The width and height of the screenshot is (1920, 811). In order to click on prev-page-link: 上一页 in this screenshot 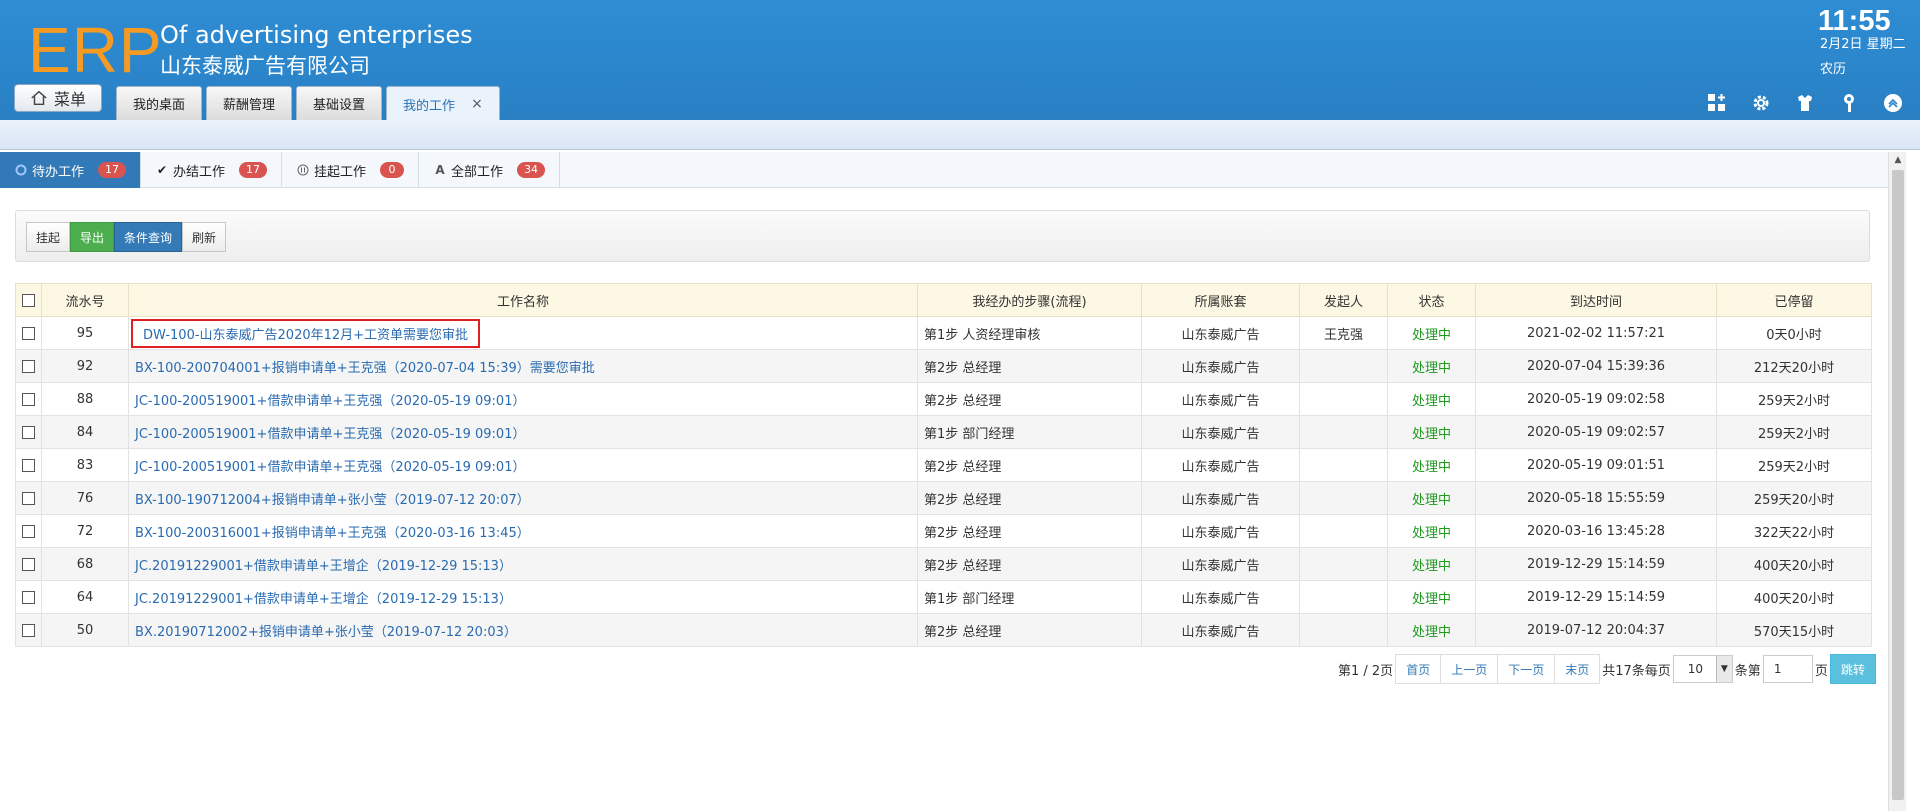, I will do `click(1469, 669)`.